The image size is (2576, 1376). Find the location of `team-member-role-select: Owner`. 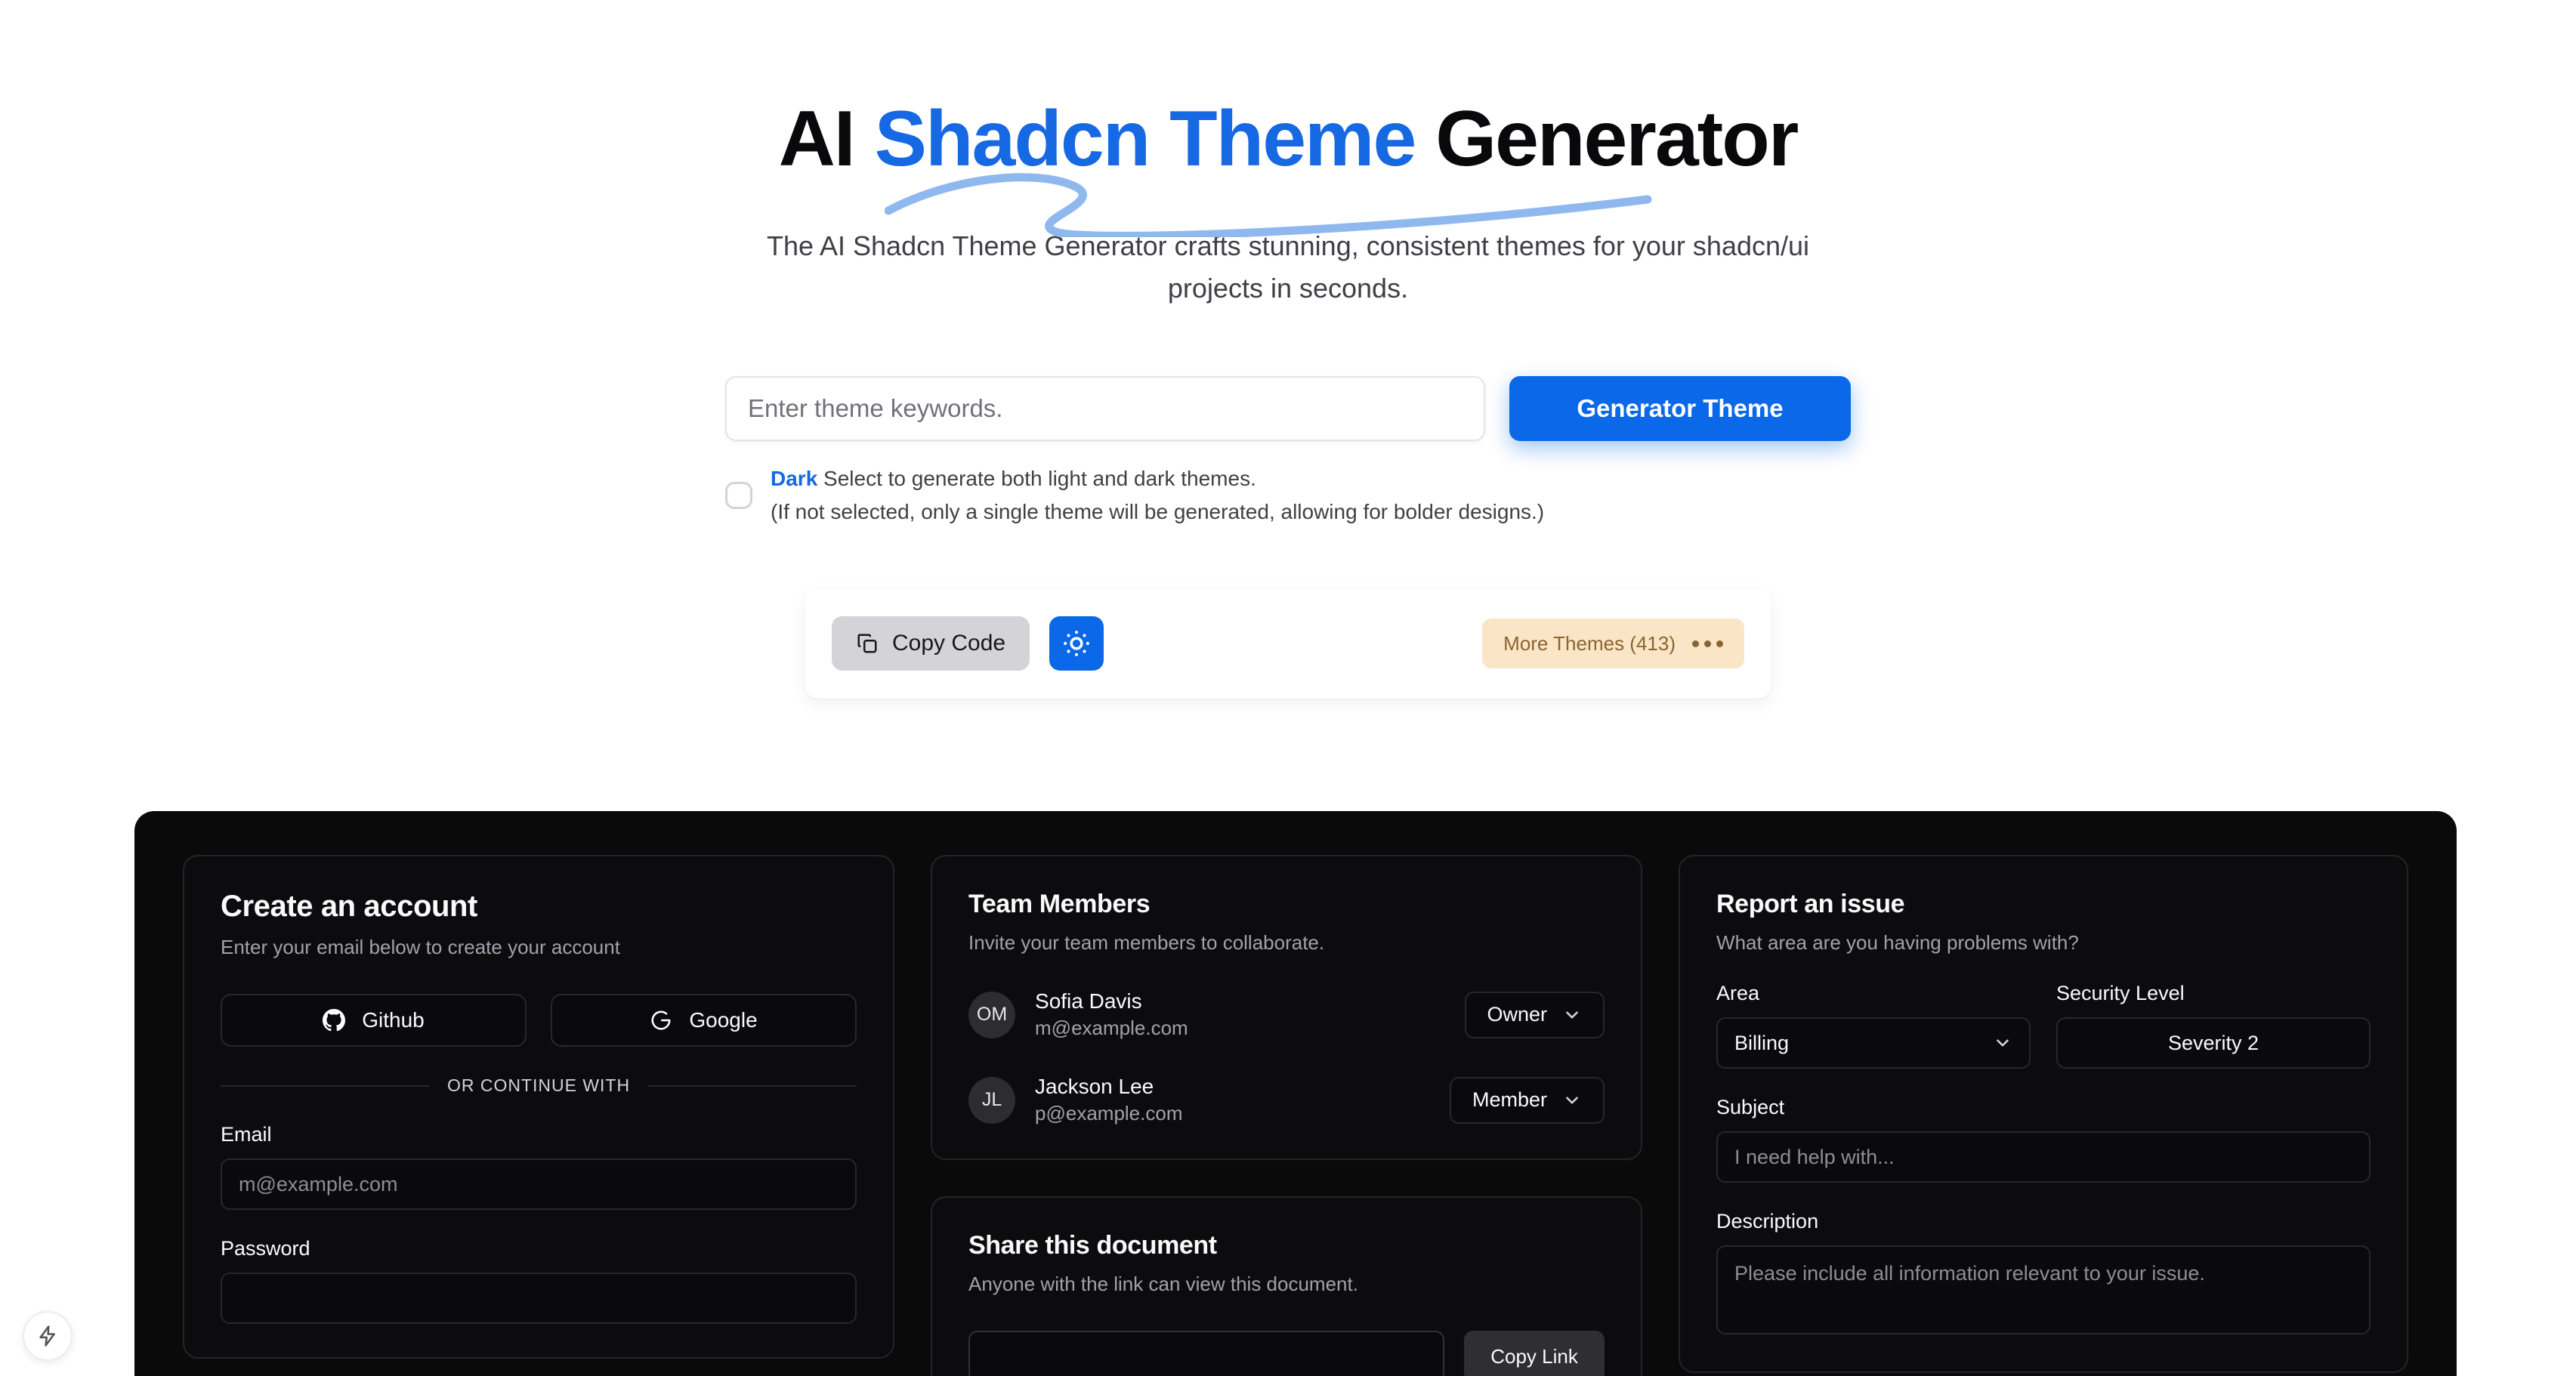

team-member-role-select: Owner is located at coordinates (1534, 1015).